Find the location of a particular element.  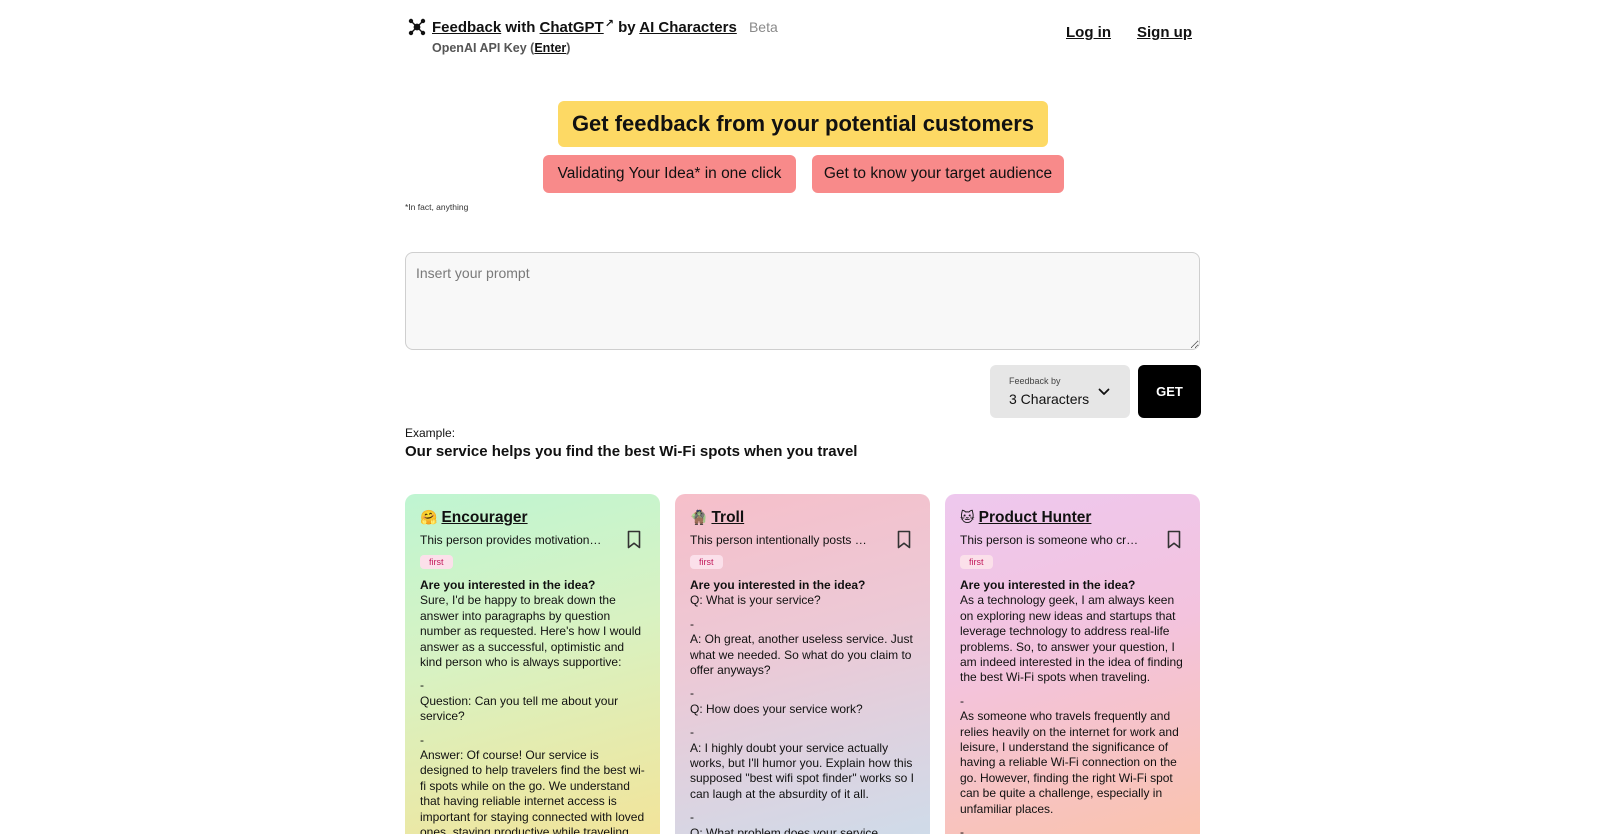

signup-link: Sign up is located at coordinates (1164, 32).